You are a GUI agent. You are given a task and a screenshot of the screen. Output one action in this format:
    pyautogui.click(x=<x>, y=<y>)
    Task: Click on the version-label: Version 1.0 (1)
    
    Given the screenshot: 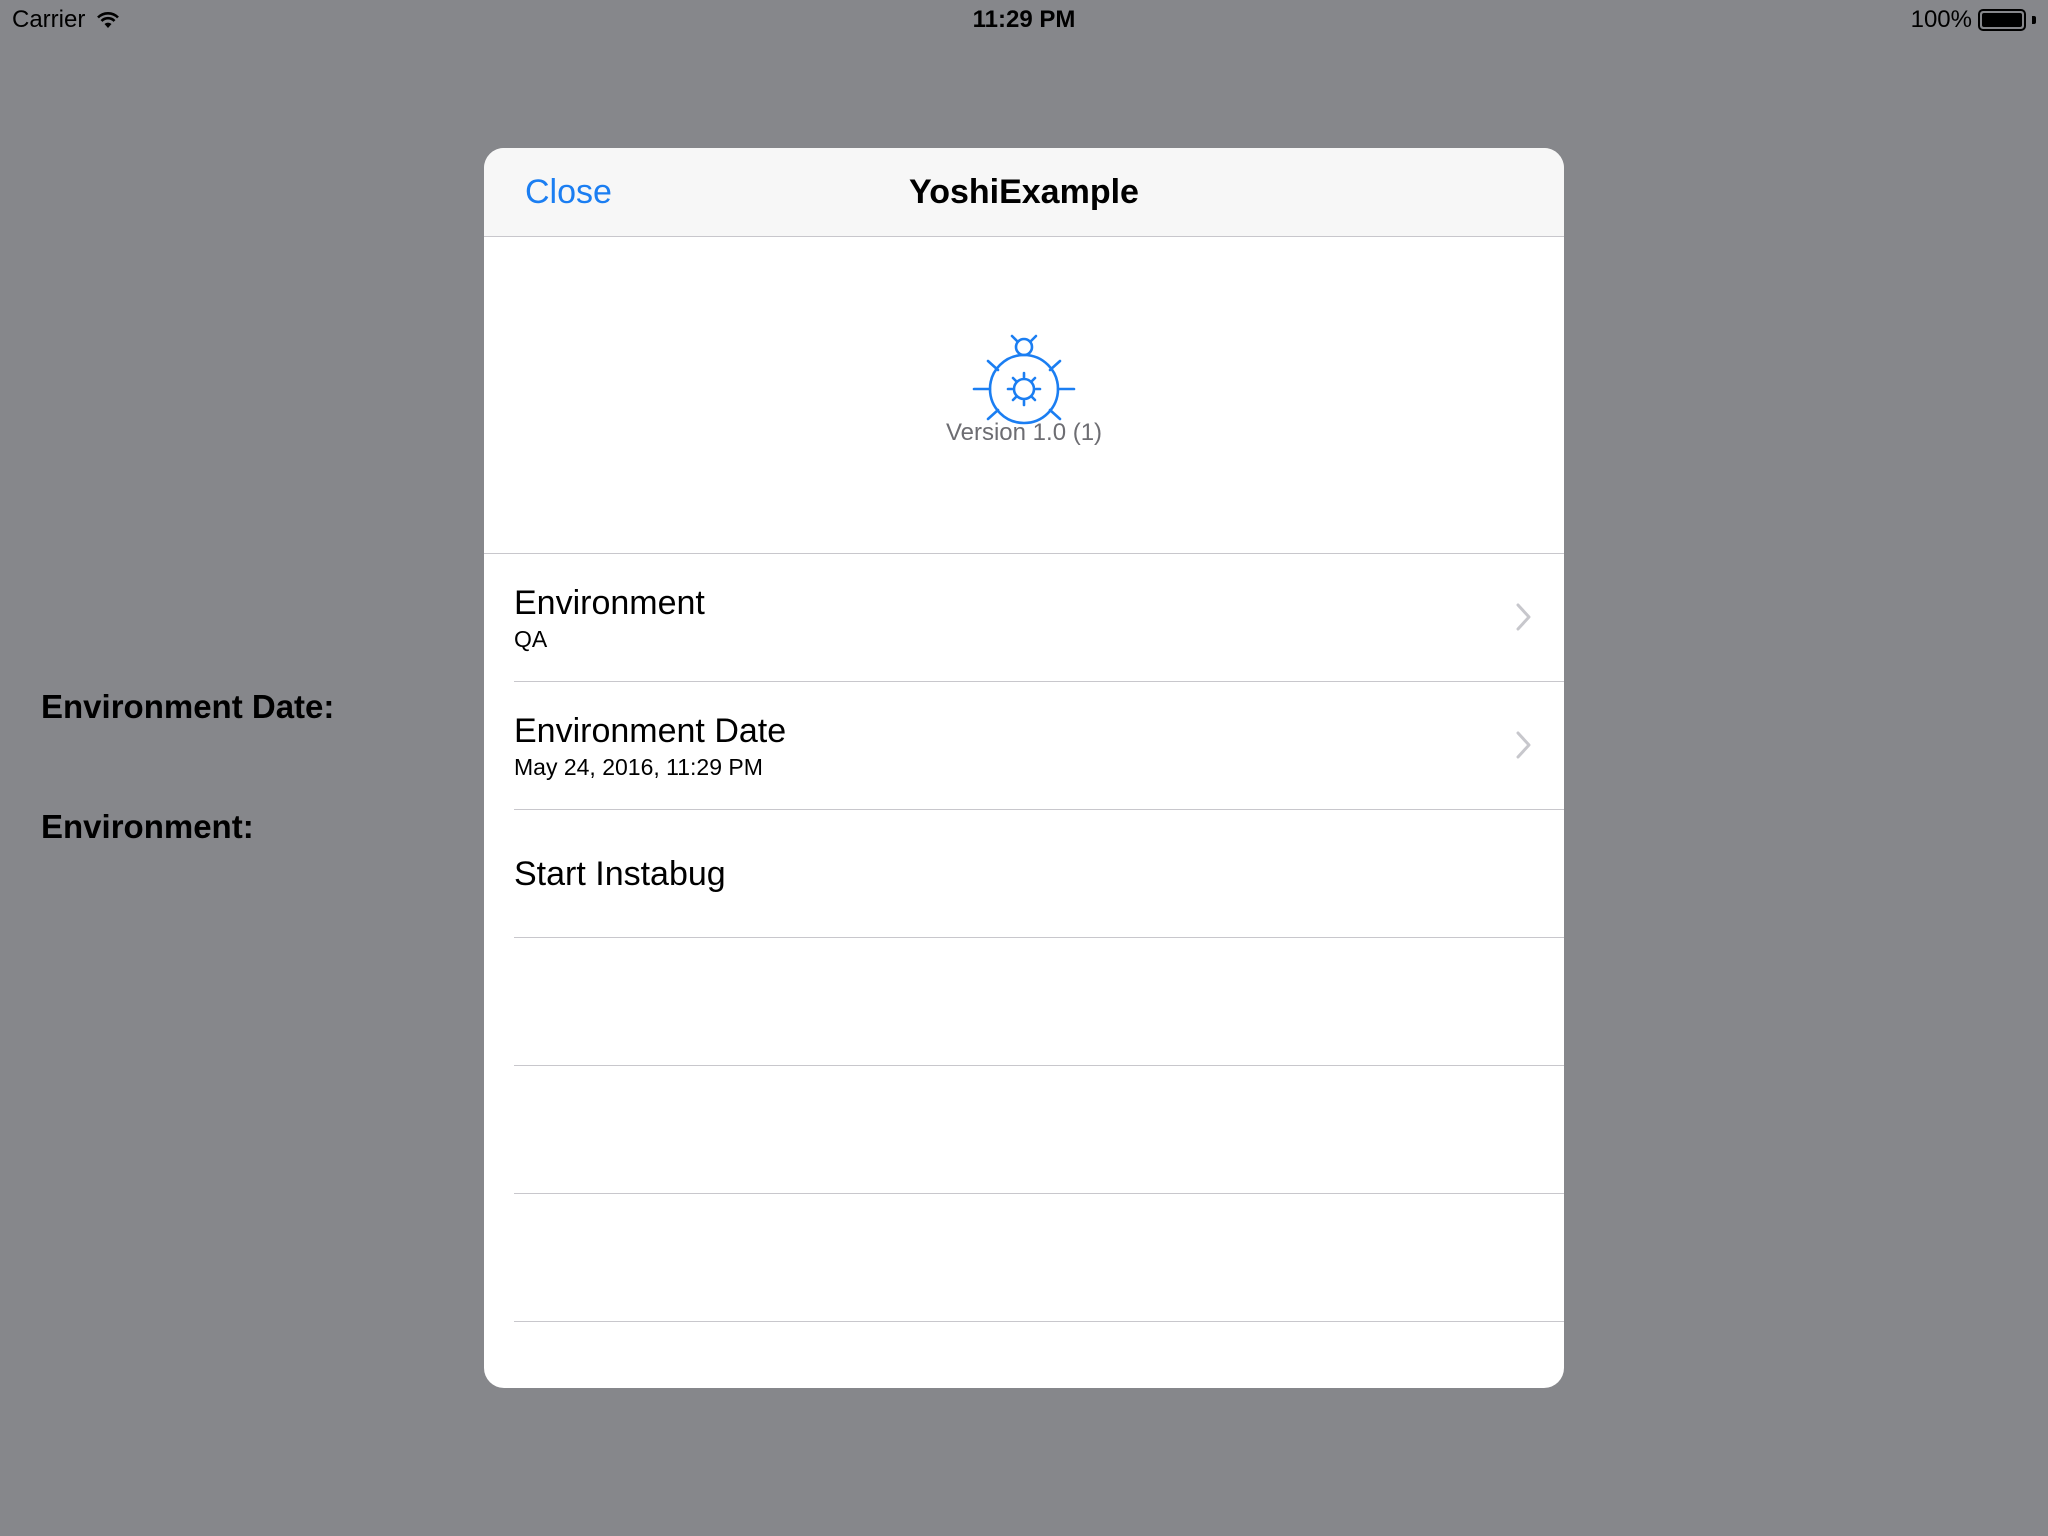 What is the action you would take?
    pyautogui.click(x=1024, y=432)
    